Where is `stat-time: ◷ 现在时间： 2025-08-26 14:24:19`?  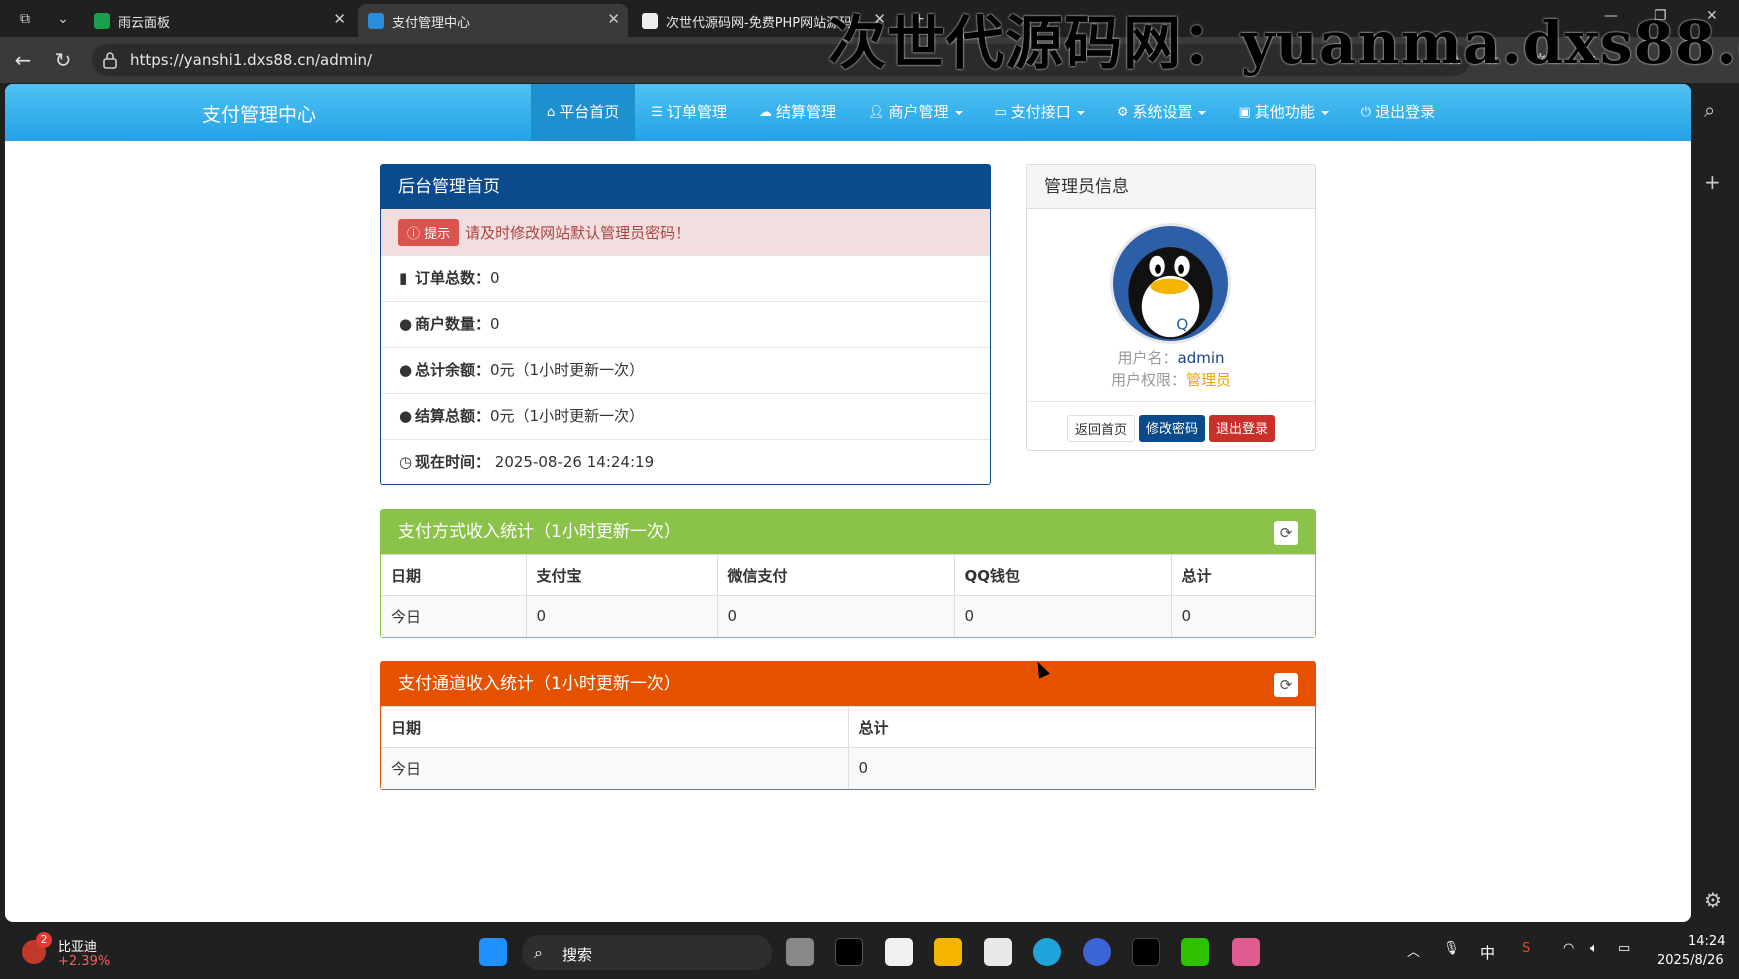
stat-time: ◷ 现在时间： 2025-08-26 14:24:19 is located at coordinates (685, 462).